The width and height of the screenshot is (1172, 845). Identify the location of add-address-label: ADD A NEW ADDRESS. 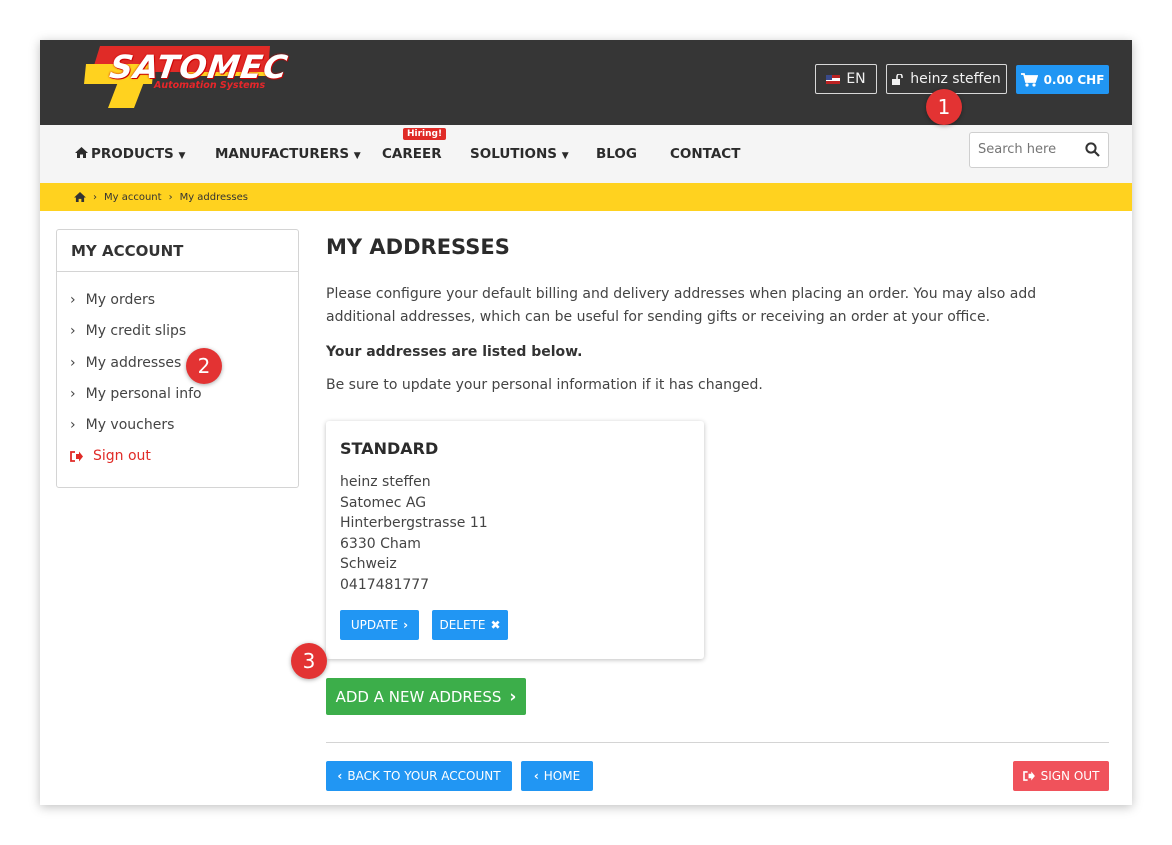
(418, 696).